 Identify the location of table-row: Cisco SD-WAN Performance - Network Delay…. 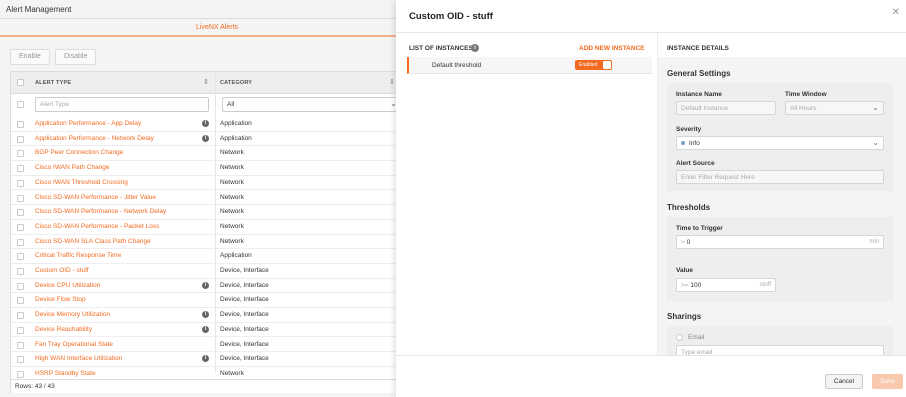
(206, 212).